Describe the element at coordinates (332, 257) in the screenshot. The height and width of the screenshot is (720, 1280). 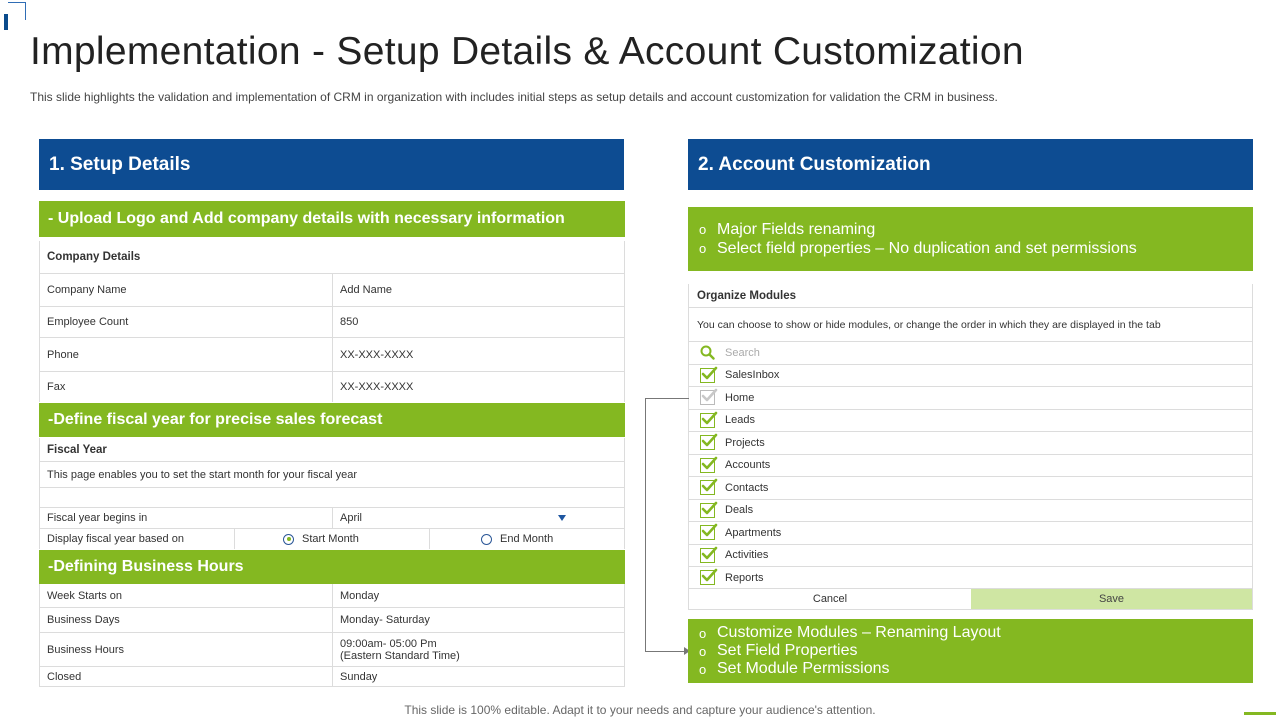
I see `company-details-heading: Company Details` at that location.